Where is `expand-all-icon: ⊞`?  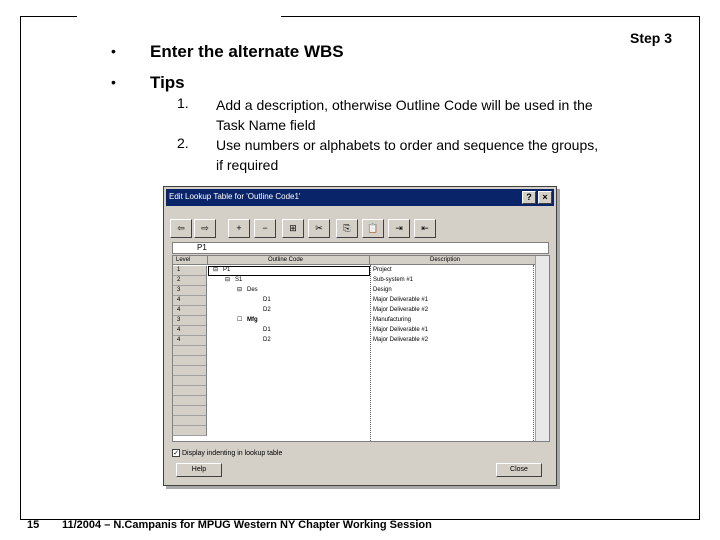
expand-all-icon: ⊞ is located at coordinates (293, 228).